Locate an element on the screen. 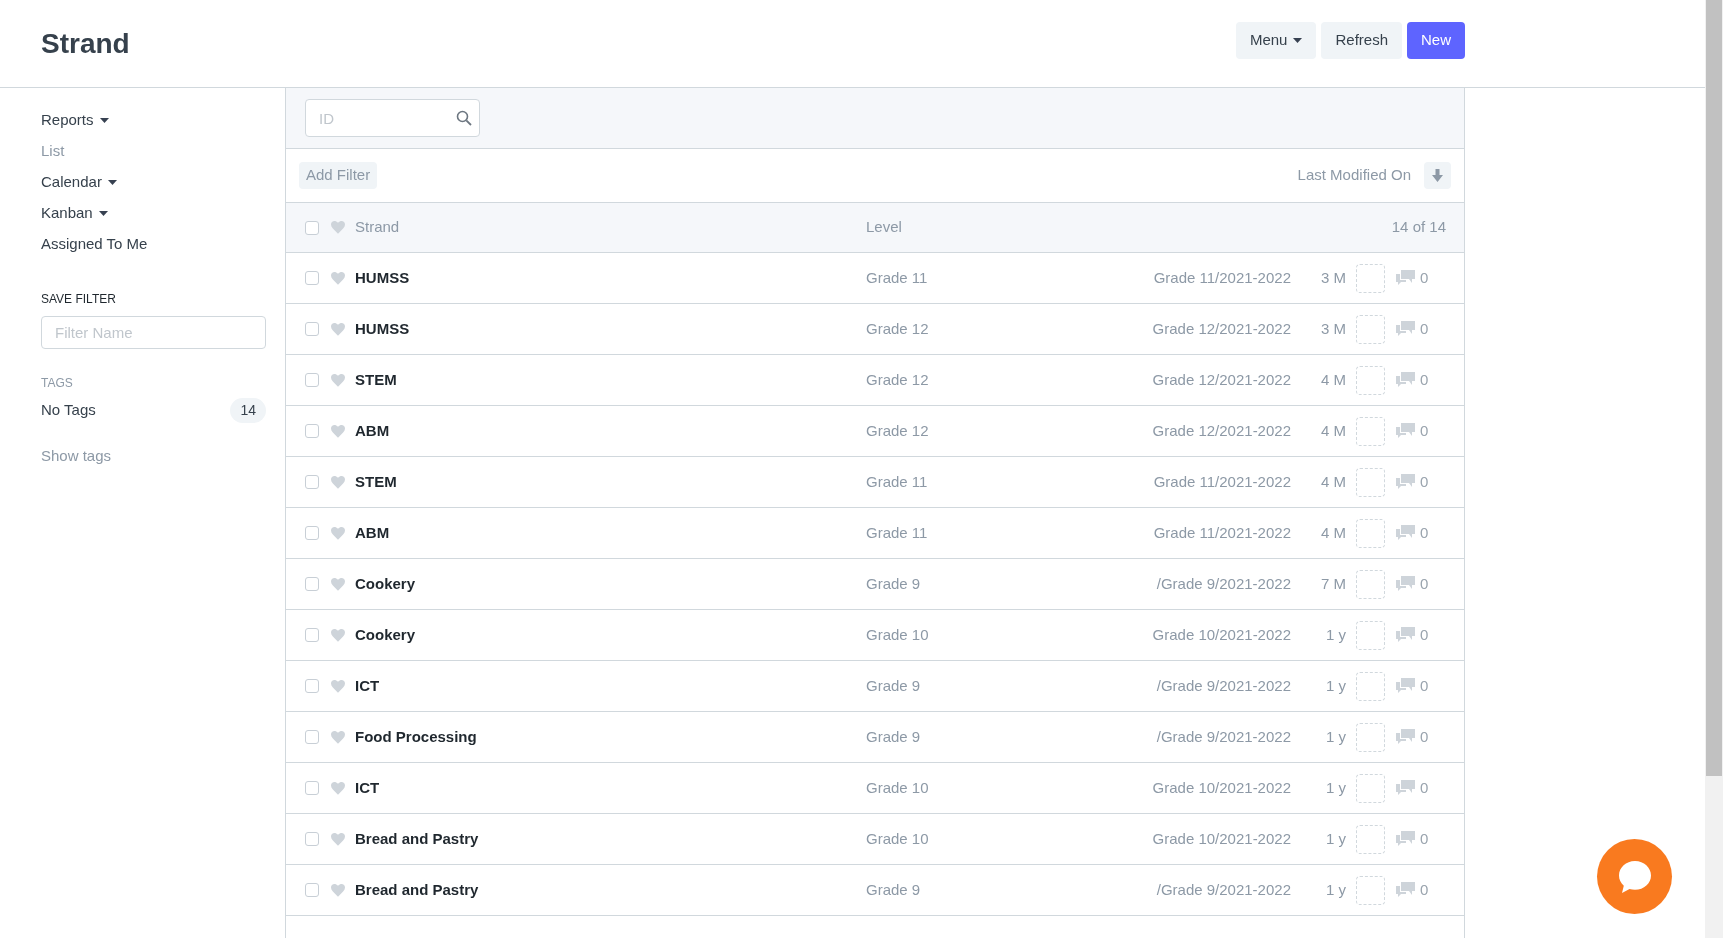  table-cell-text: Grade 12 is located at coordinates (898, 379).